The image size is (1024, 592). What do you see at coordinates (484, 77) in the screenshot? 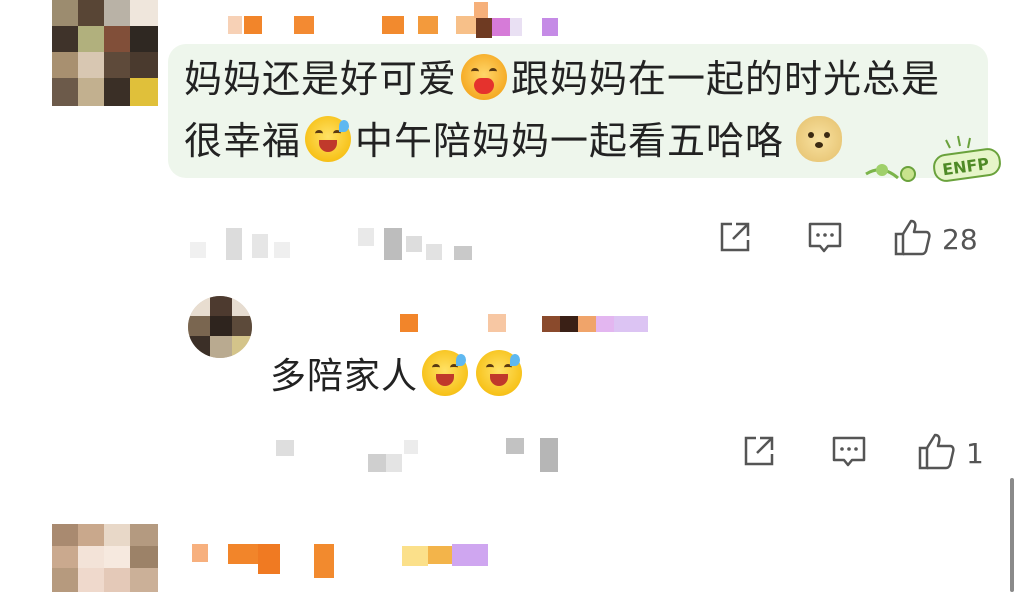
I see `love-emoji-icon` at bounding box center [484, 77].